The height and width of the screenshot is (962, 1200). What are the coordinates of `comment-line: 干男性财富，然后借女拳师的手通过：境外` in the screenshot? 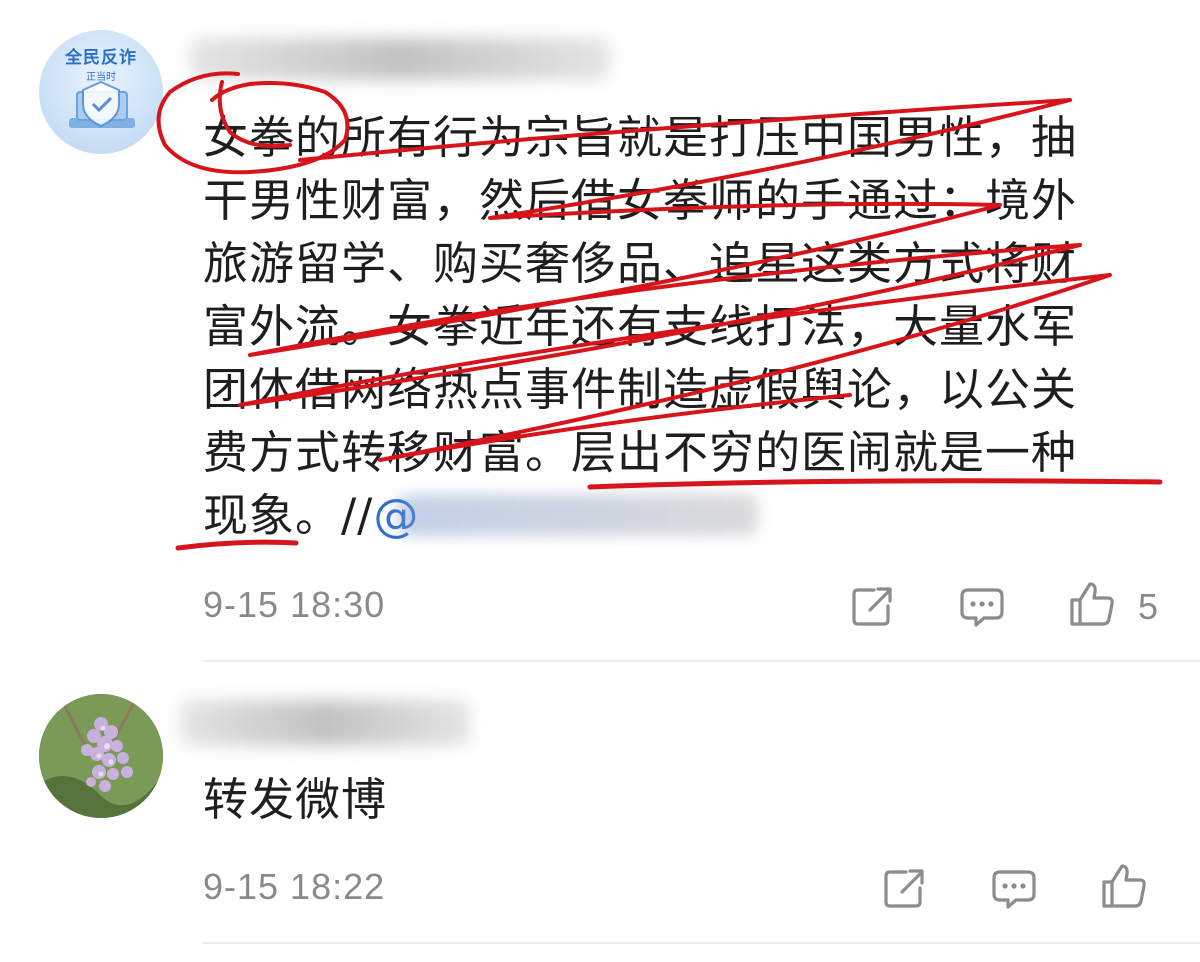 It's located at (640, 200).